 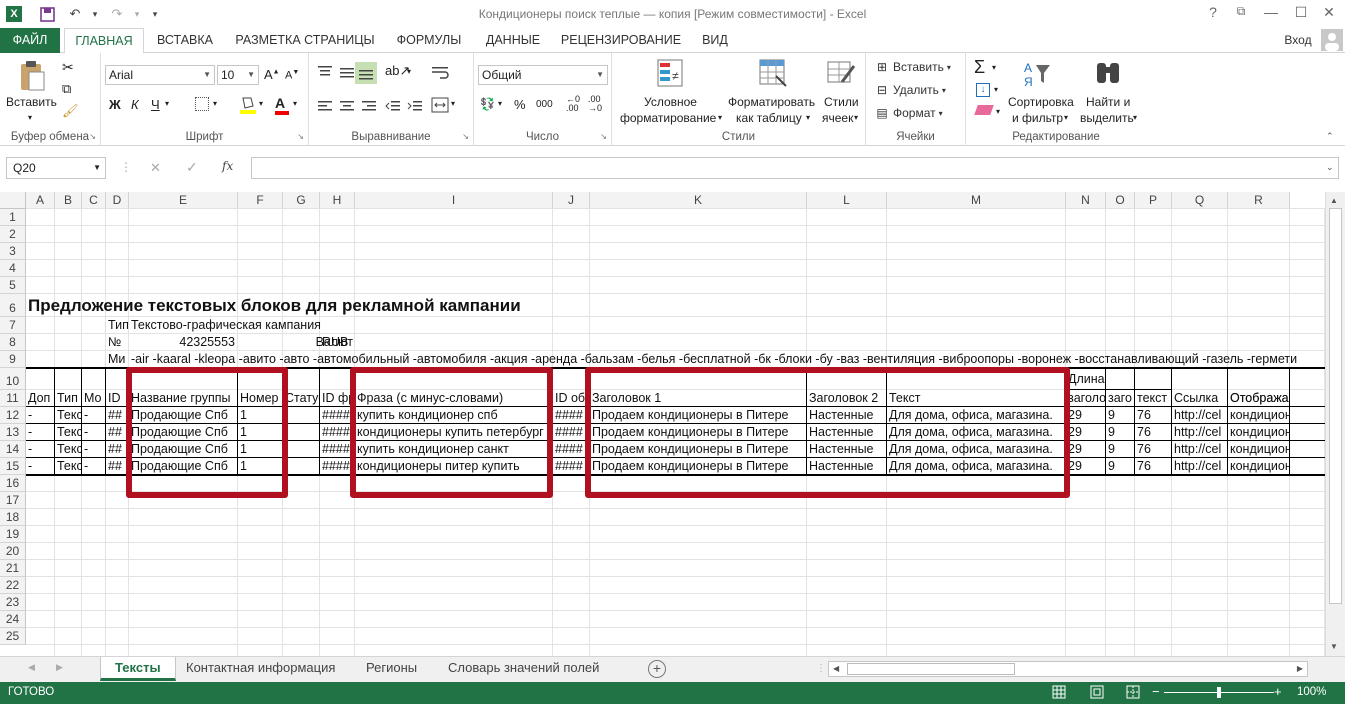 What do you see at coordinates (1135, 117) in the screenshot?
I see `find-dropdown-icon: ▾` at bounding box center [1135, 117].